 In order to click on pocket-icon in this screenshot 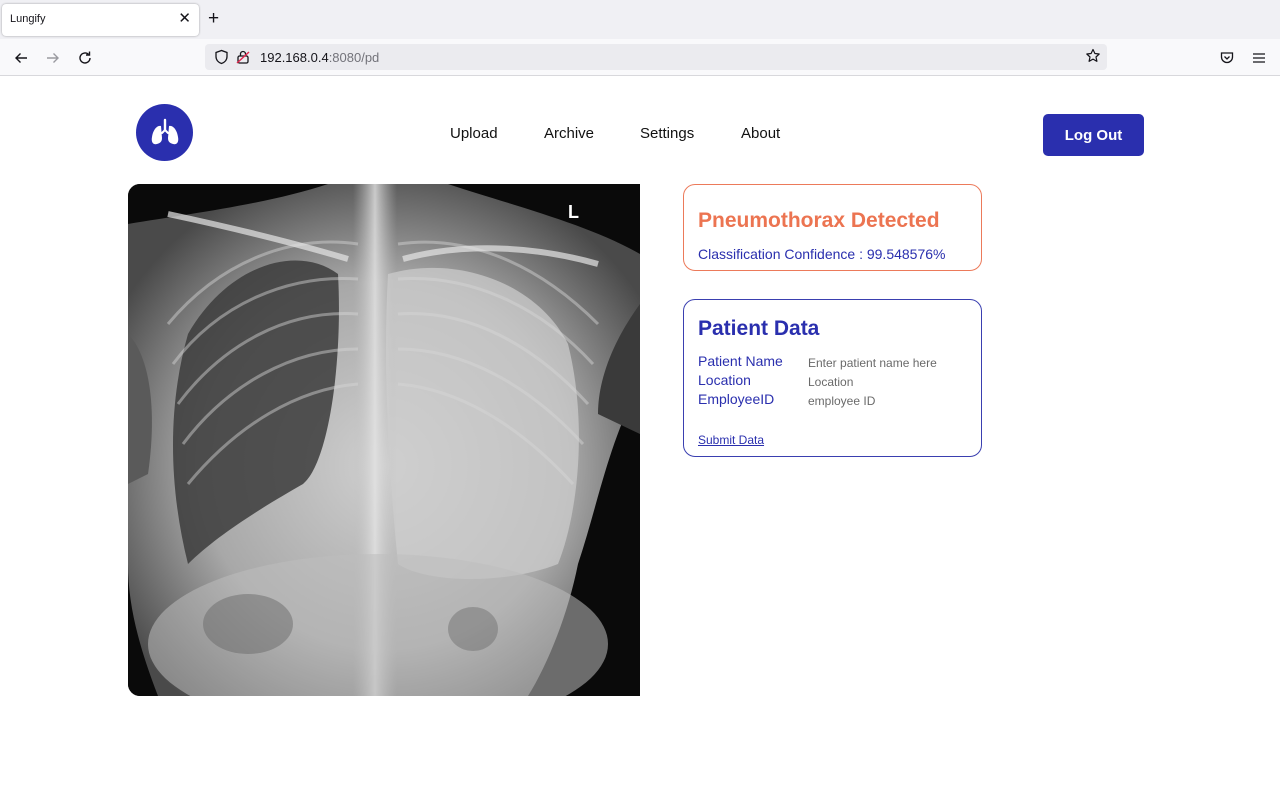, I will do `click(1227, 58)`.